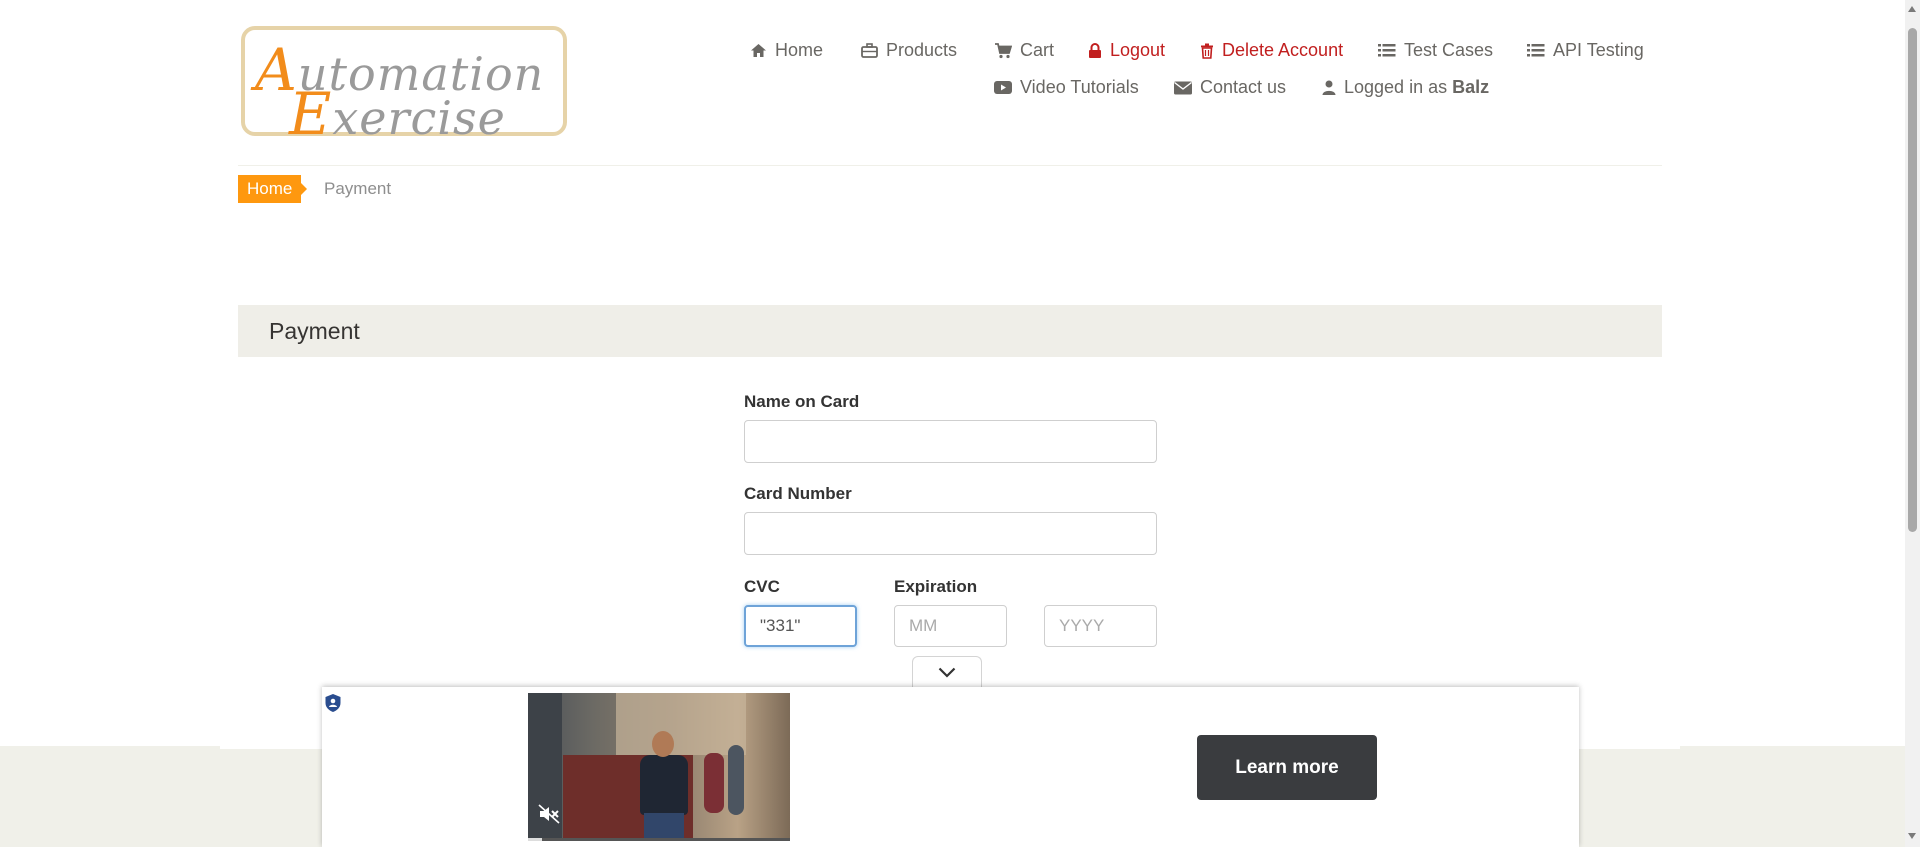 This screenshot has height=847, width=1920. Describe the element at coordinates (1079, 87) in the screenshot. I see `nav-video-tutorials-label: Video Tutorials` at that location.